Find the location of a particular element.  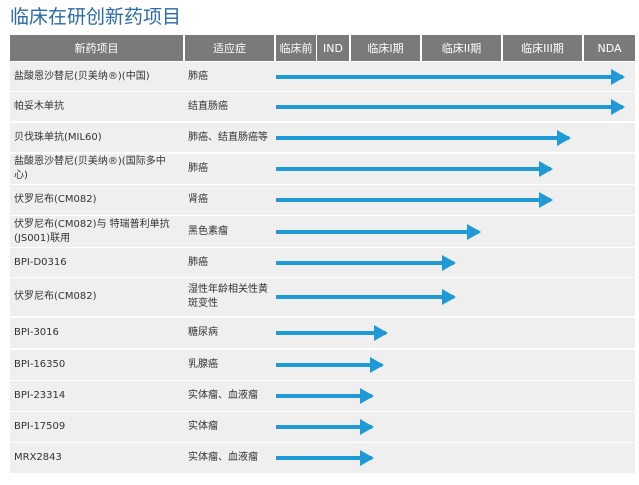

indication: 乳腺癌 is located at coordinates (203, 364).